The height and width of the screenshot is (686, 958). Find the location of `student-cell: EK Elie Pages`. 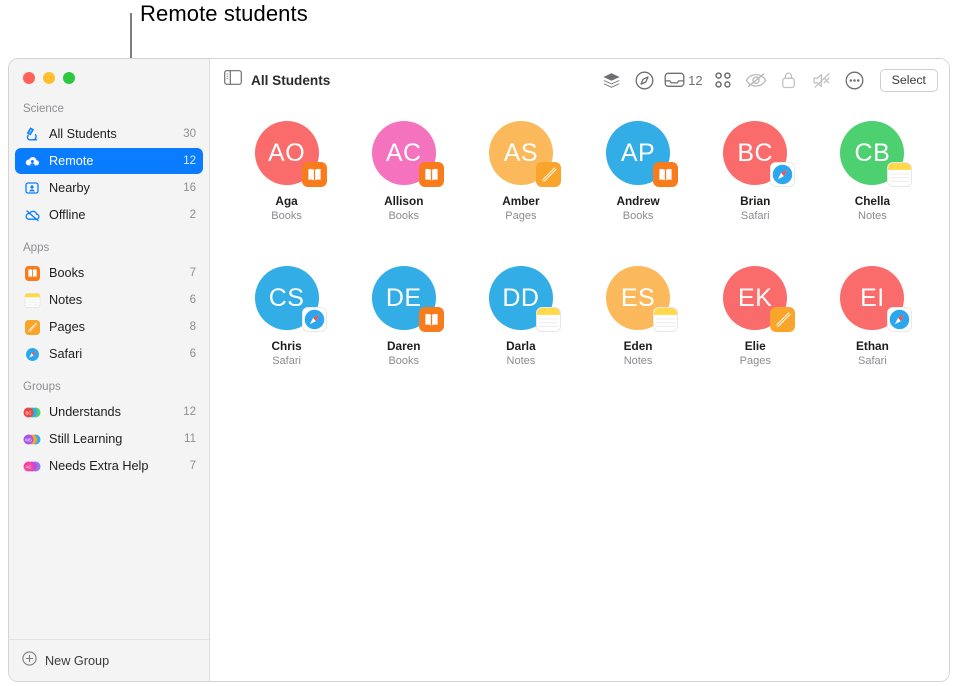

student-cell: EK Elie Pages is located at coordinates (755, 330).